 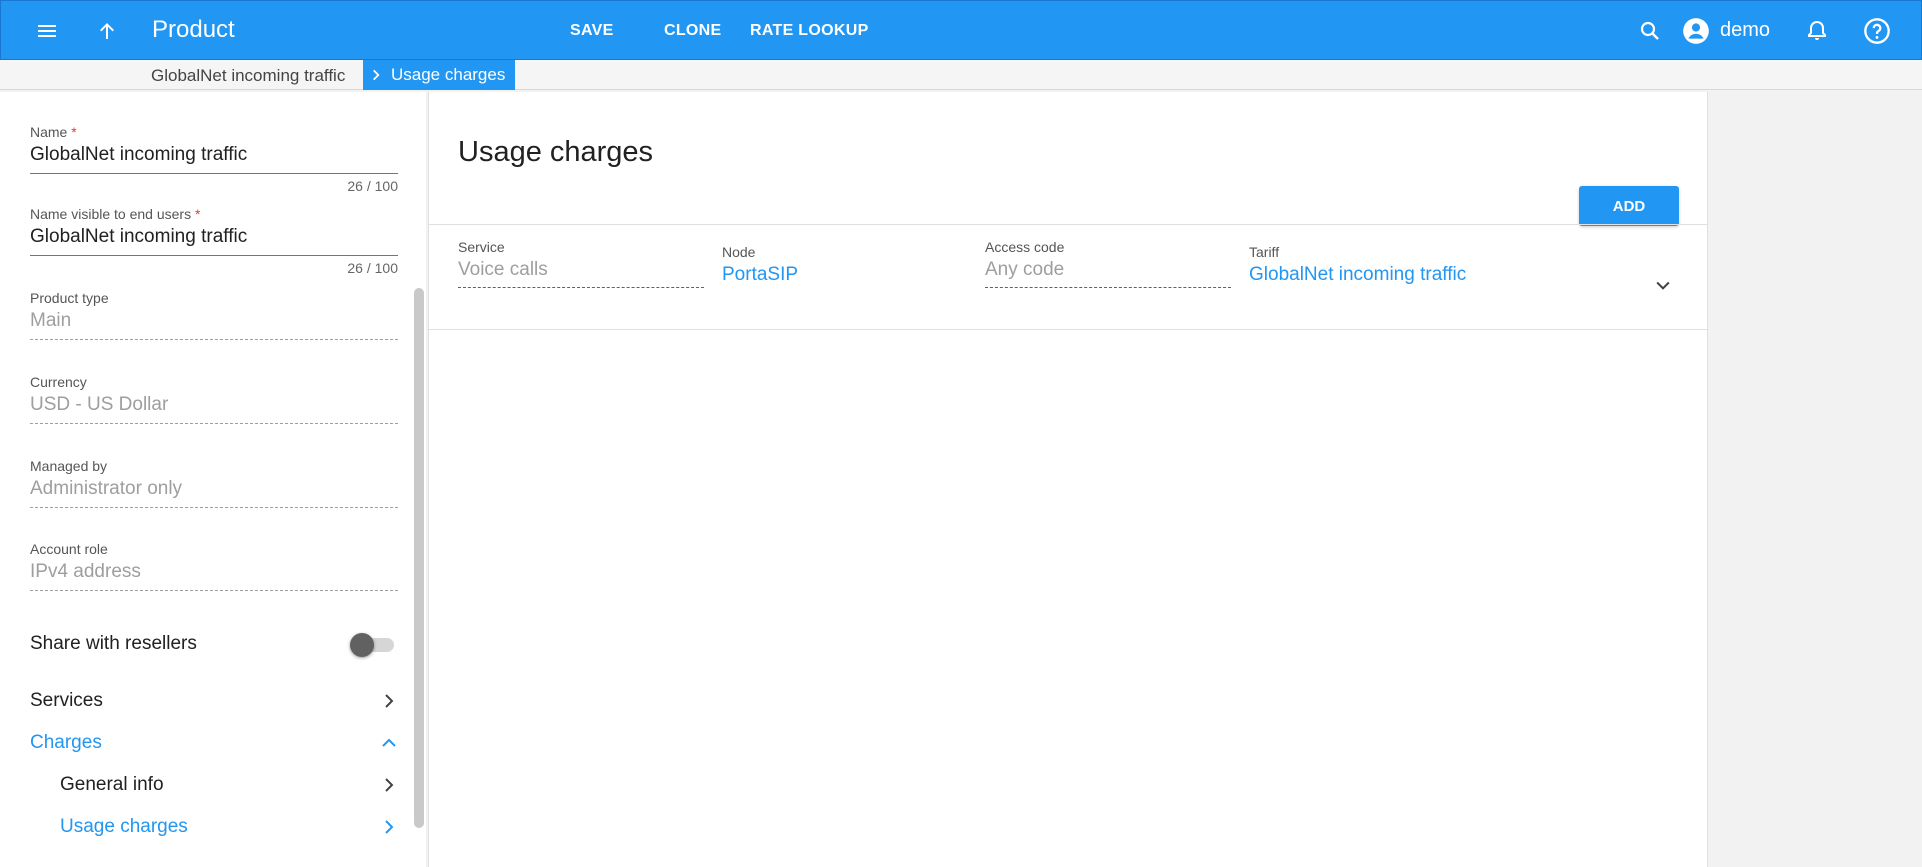 What do you see at coordinates (69, 466) in the screenshot?
I see `managed-by-label: Managed by` at bounding box center [69, 466].